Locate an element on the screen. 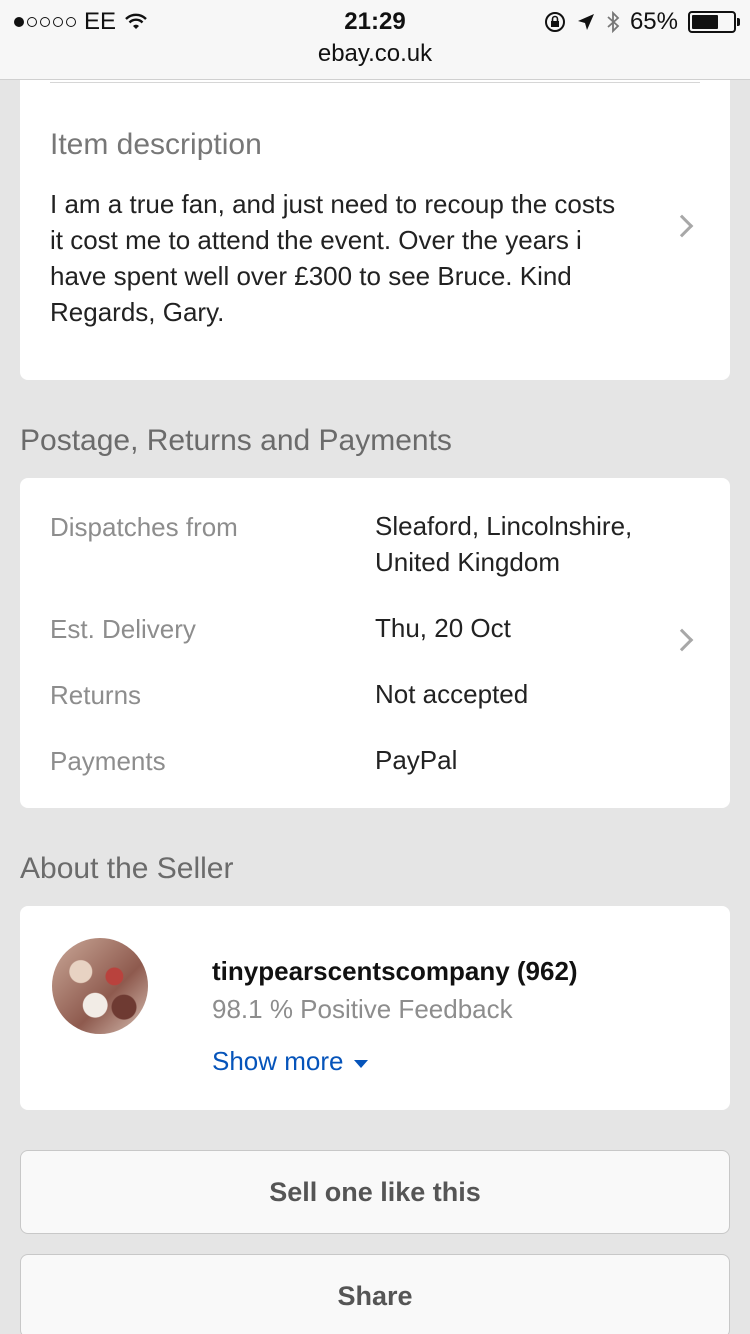 Image resolution: width=750 pixels, height=1334 pixels. show-more-label: Show more is located at coordinates (278, 1061).